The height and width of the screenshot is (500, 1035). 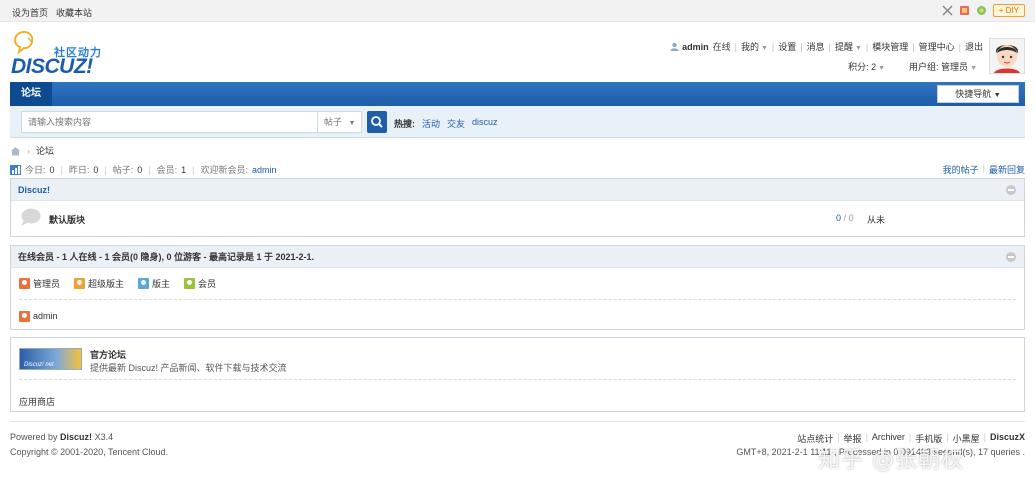 What do you see at coordinates (431, 123) in the screenshot?
I see `hot-term: 活动` at bounding box center [431, 123].